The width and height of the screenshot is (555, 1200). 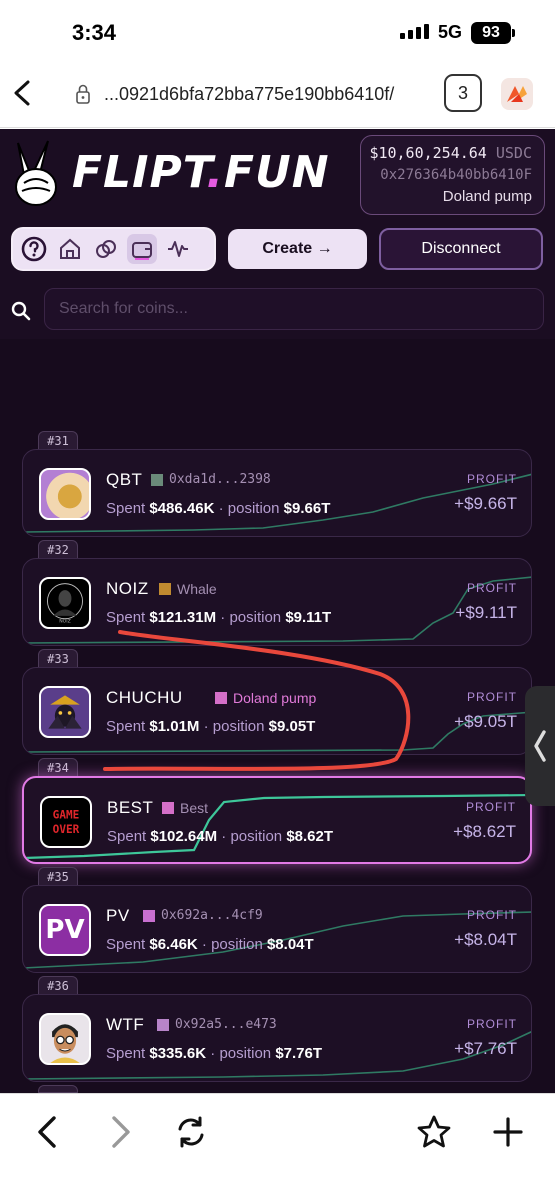 What do you see at coordinates (220, 479) in the screenshot?
I see `creator-name: 0xda1d...2398` at bounding box center [220, 479].